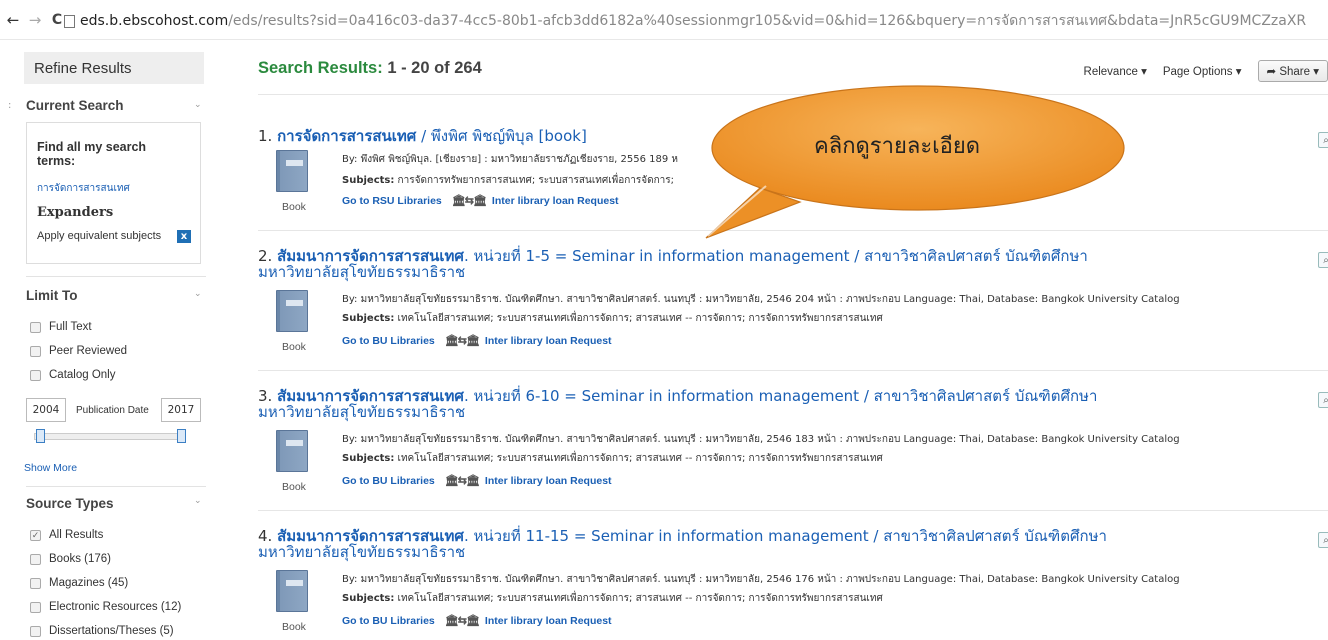 This screenshot has height=640, width=1328. I want to click on remove-expander-button: x, so click(184, 236).